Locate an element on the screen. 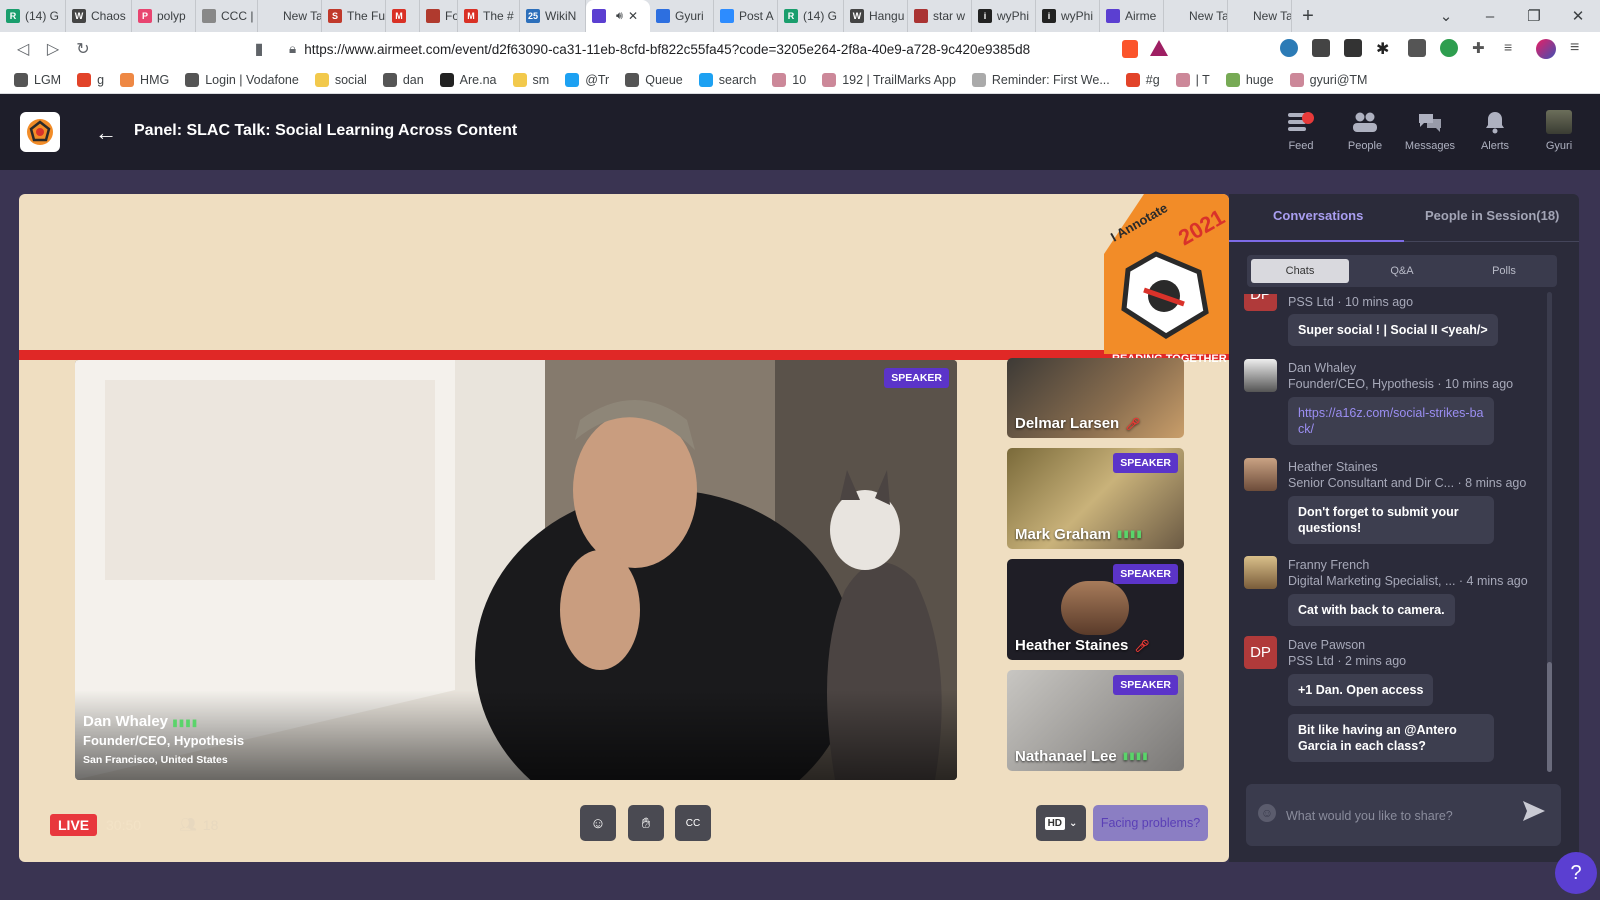 Image resolution: width=1600 pixels, height=900 pixels. bookmark-item: search is located at coordinates (727, 79).